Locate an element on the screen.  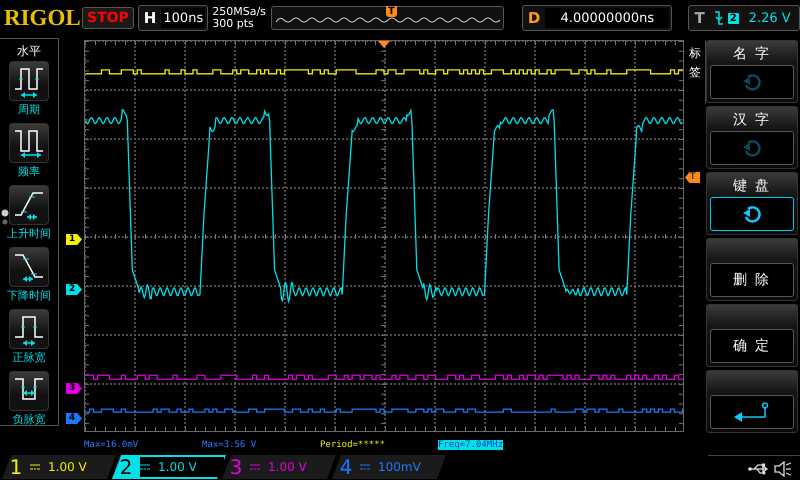
measure-label: 上升时间 is located at coordinates (29, 233).